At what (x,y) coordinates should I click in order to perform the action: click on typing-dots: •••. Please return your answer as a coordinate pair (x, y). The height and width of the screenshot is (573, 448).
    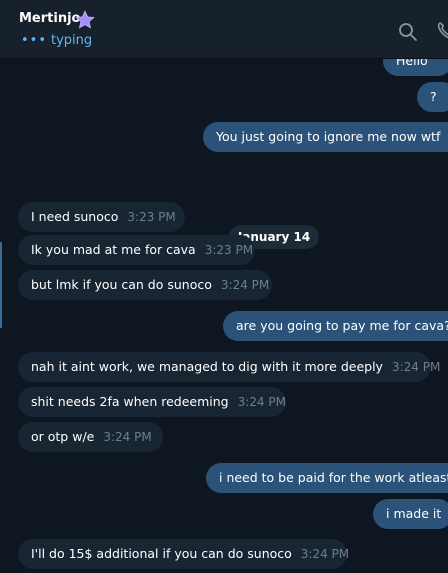
    Looking at the image, I should click on (34, 40).